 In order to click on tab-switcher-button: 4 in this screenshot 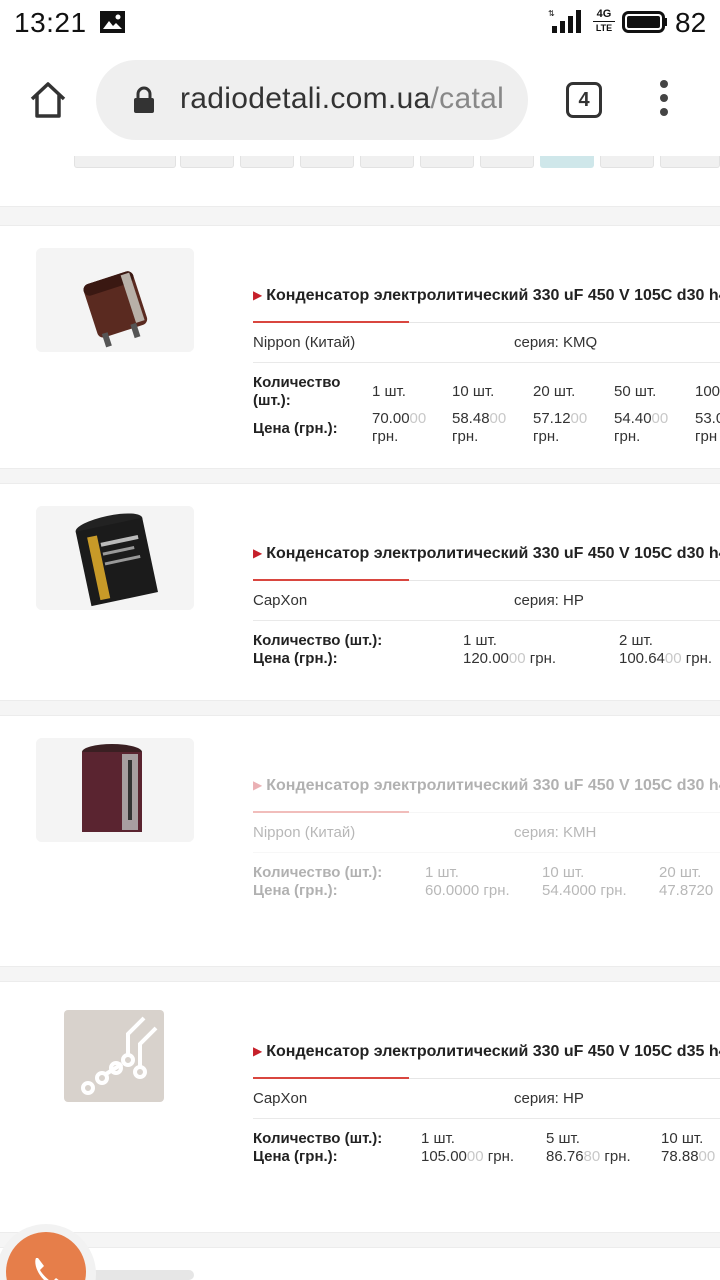, I will do `click(584, 100)`.